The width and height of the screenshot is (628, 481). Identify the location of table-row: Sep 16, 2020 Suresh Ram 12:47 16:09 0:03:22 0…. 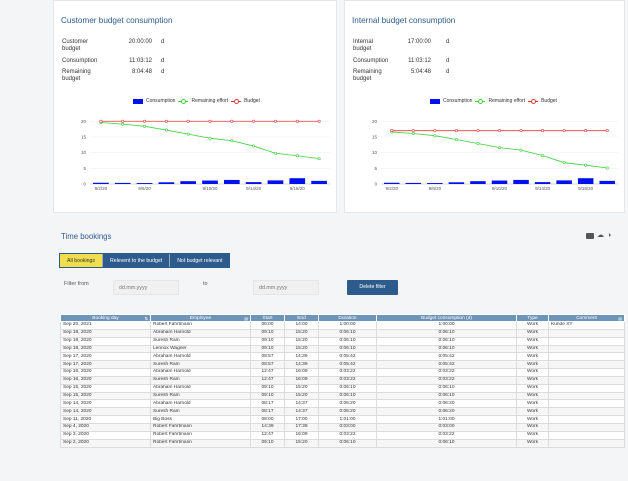
(342, 380).